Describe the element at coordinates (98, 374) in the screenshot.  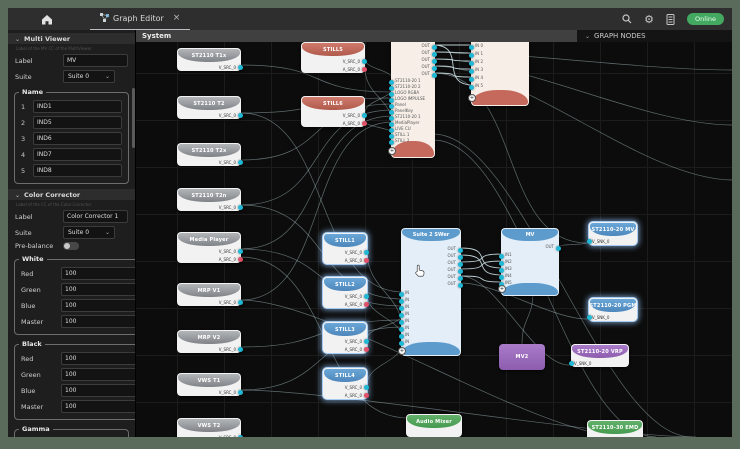
I see `black-green-input` at that location.